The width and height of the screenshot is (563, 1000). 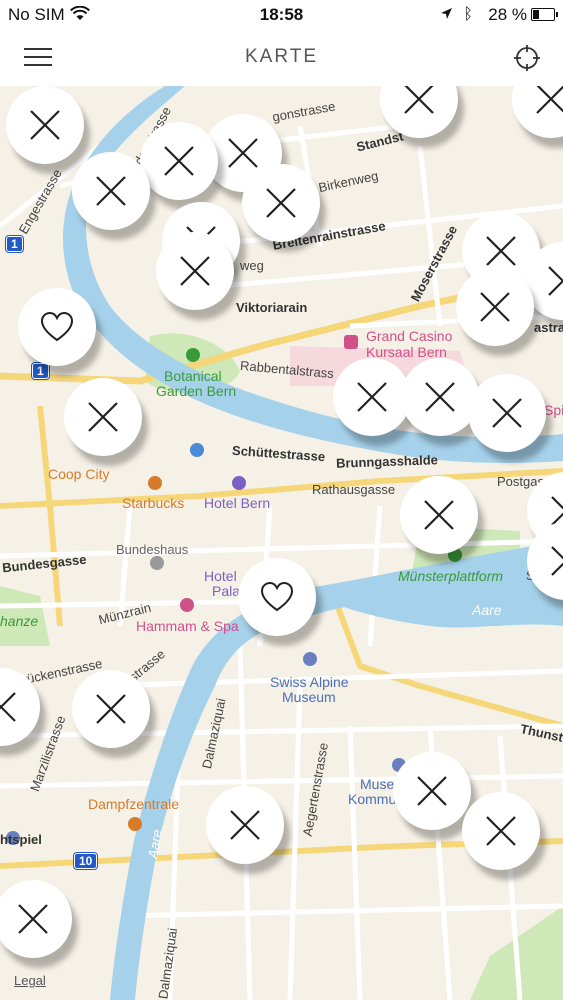 What do you see at coordinates (187, 626) in the screenshot?
I see `poi-label: Hammam & Spa` at bounding box center [187, 626].